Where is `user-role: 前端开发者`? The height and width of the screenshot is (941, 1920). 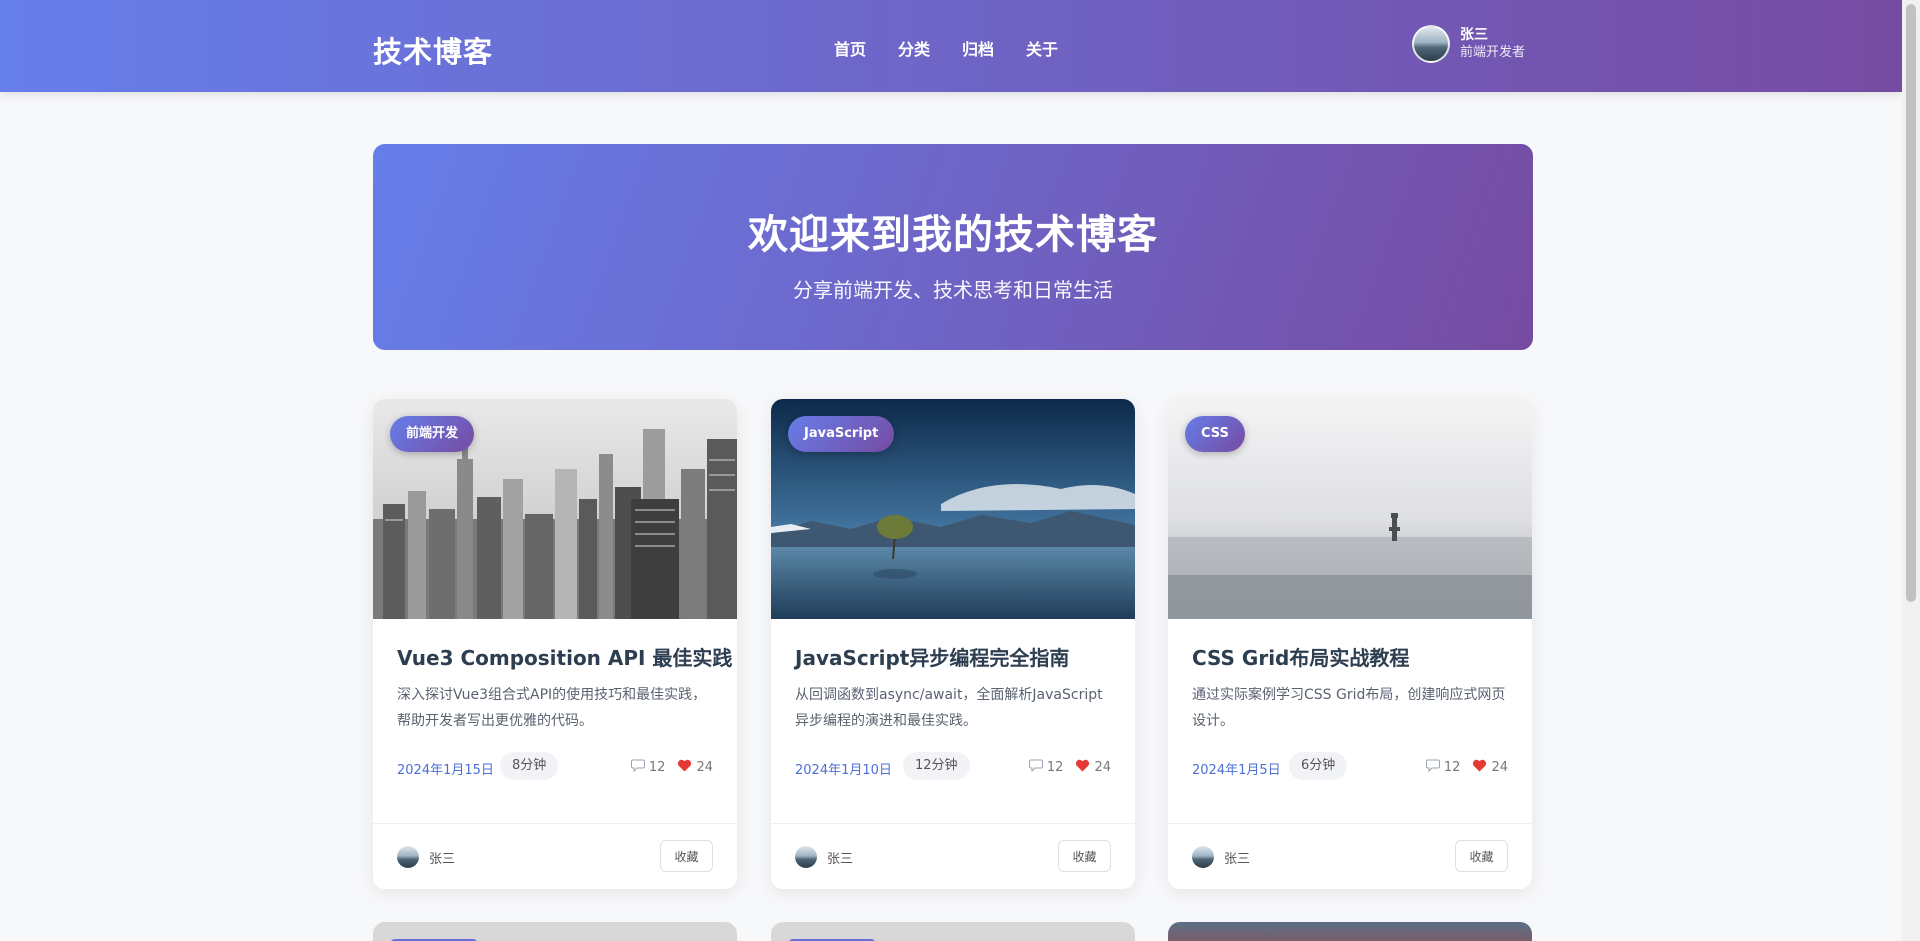
user-role: 前端开发者 is located at coordinates (1493, 52).